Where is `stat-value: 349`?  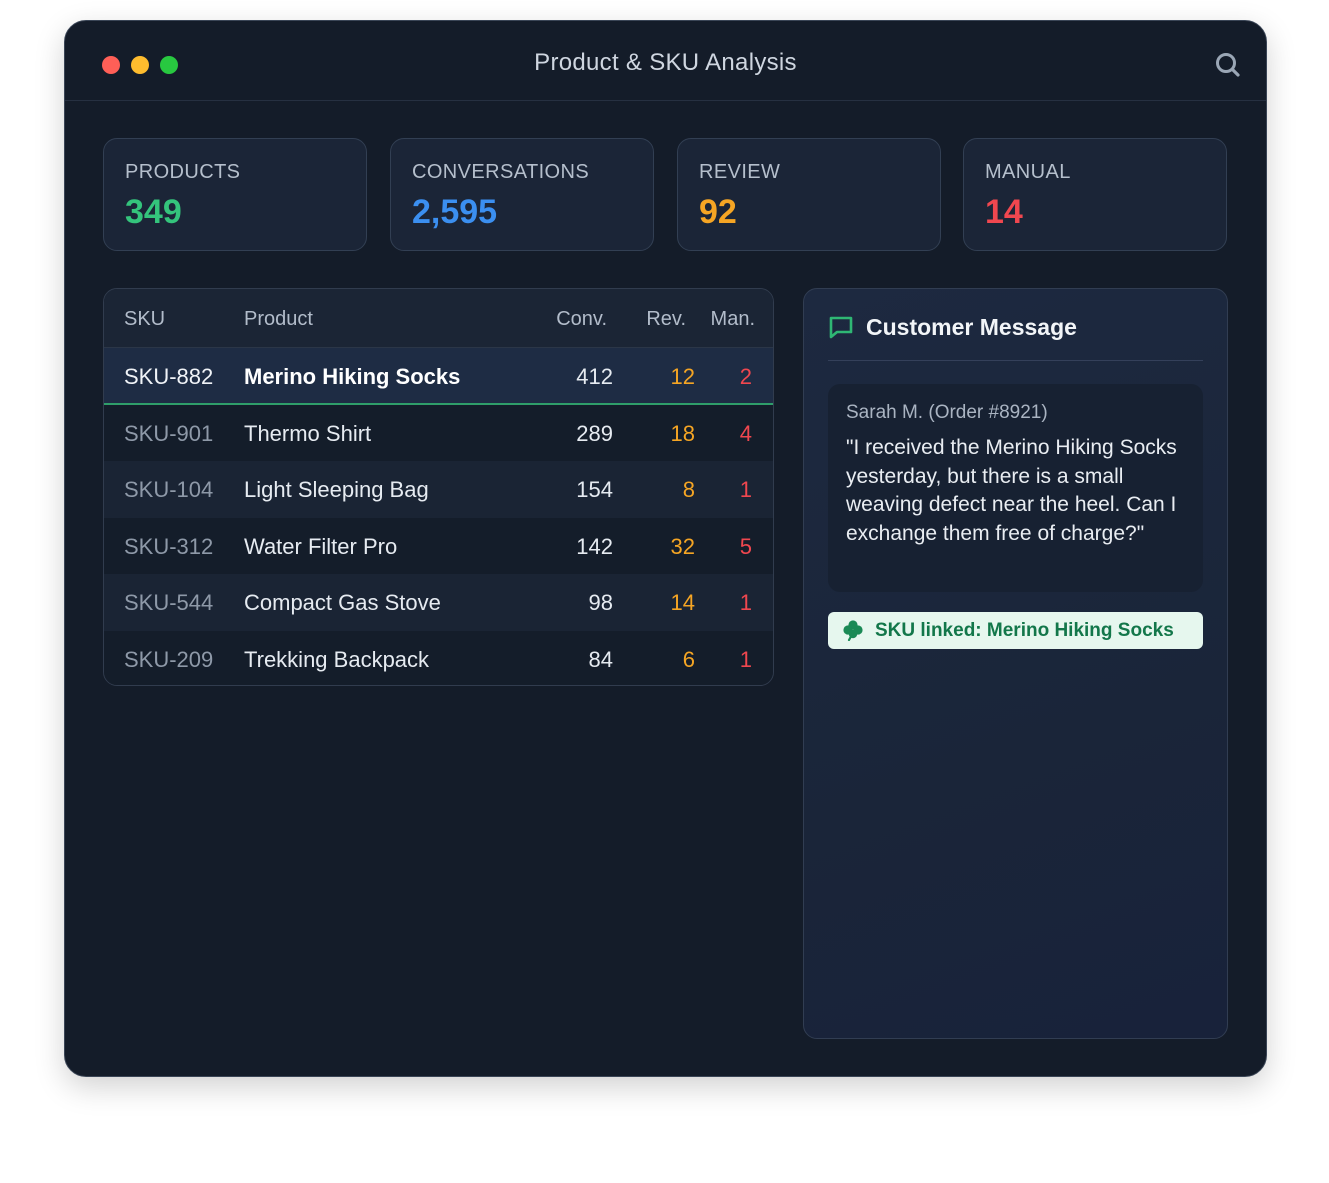 stat-value: 349 is located at coordinates (153, 212).